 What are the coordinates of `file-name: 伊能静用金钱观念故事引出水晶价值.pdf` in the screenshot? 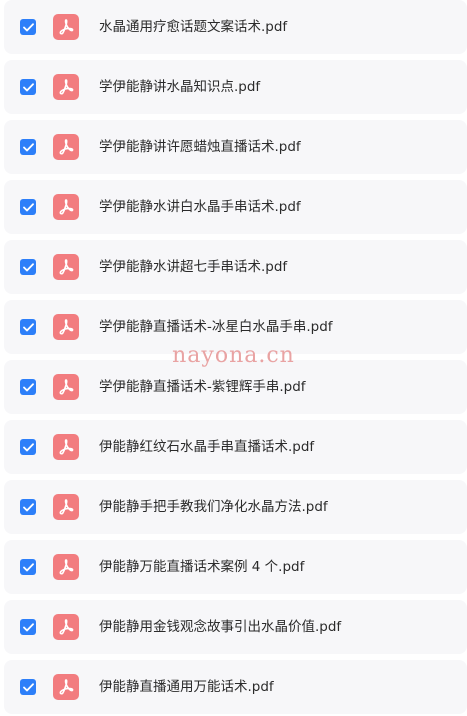 It's located at (220, 627).